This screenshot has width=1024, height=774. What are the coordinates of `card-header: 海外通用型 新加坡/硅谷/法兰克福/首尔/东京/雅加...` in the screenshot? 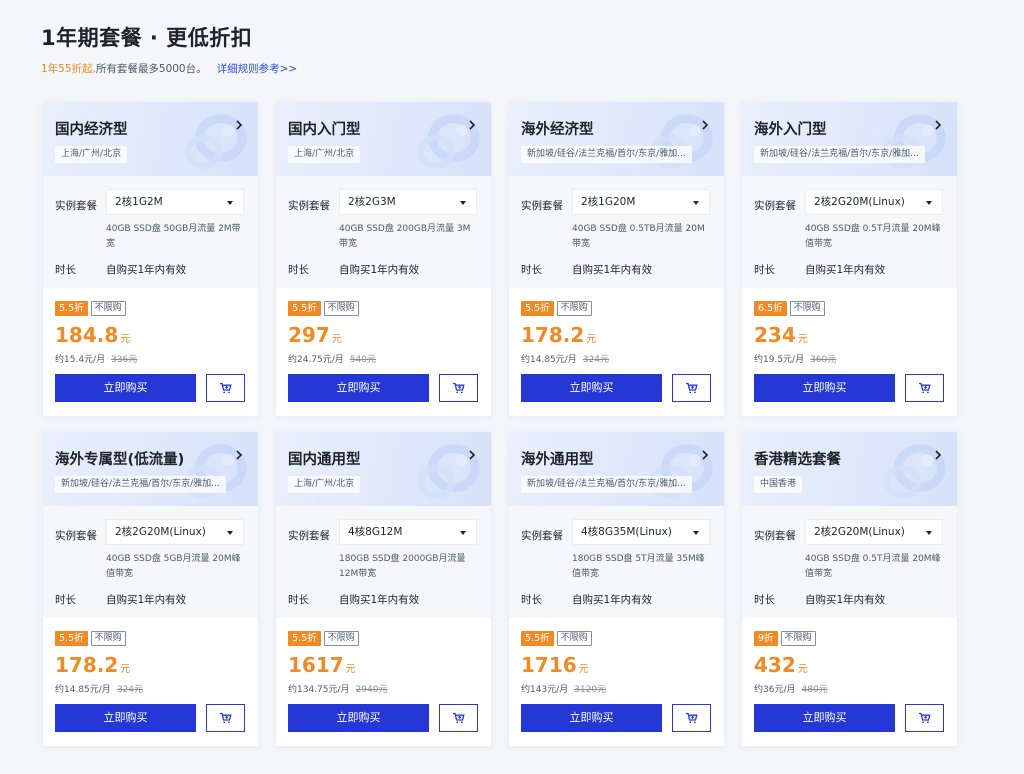 It's located at (616, 469).